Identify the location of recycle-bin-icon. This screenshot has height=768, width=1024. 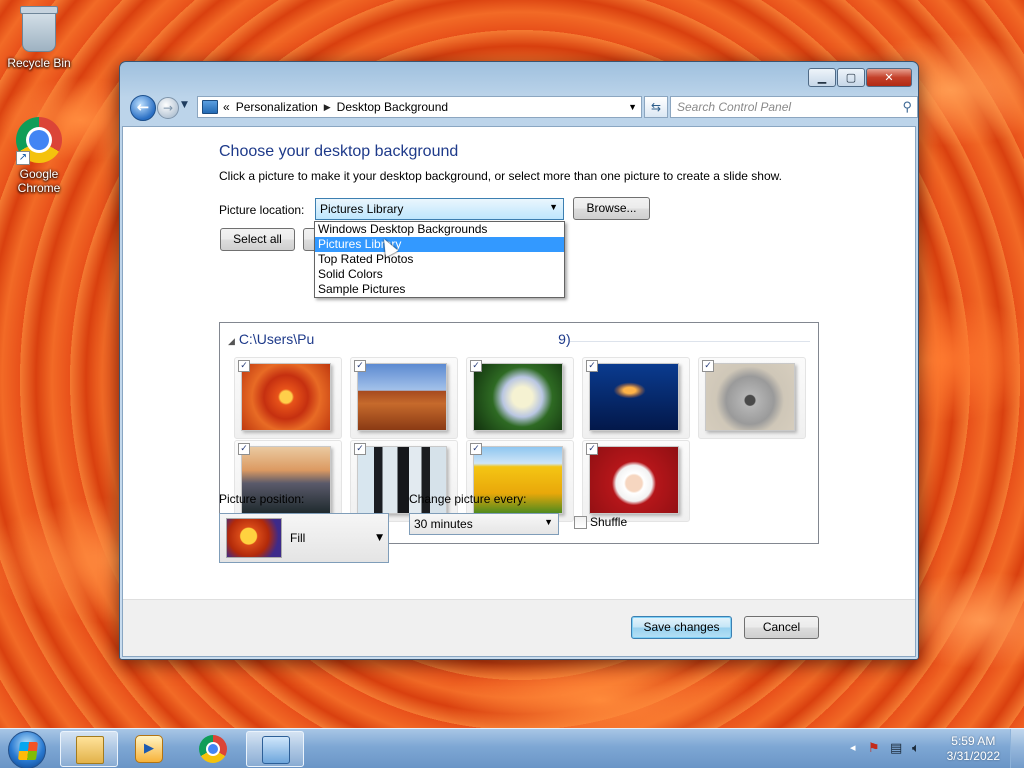
(39, 29).